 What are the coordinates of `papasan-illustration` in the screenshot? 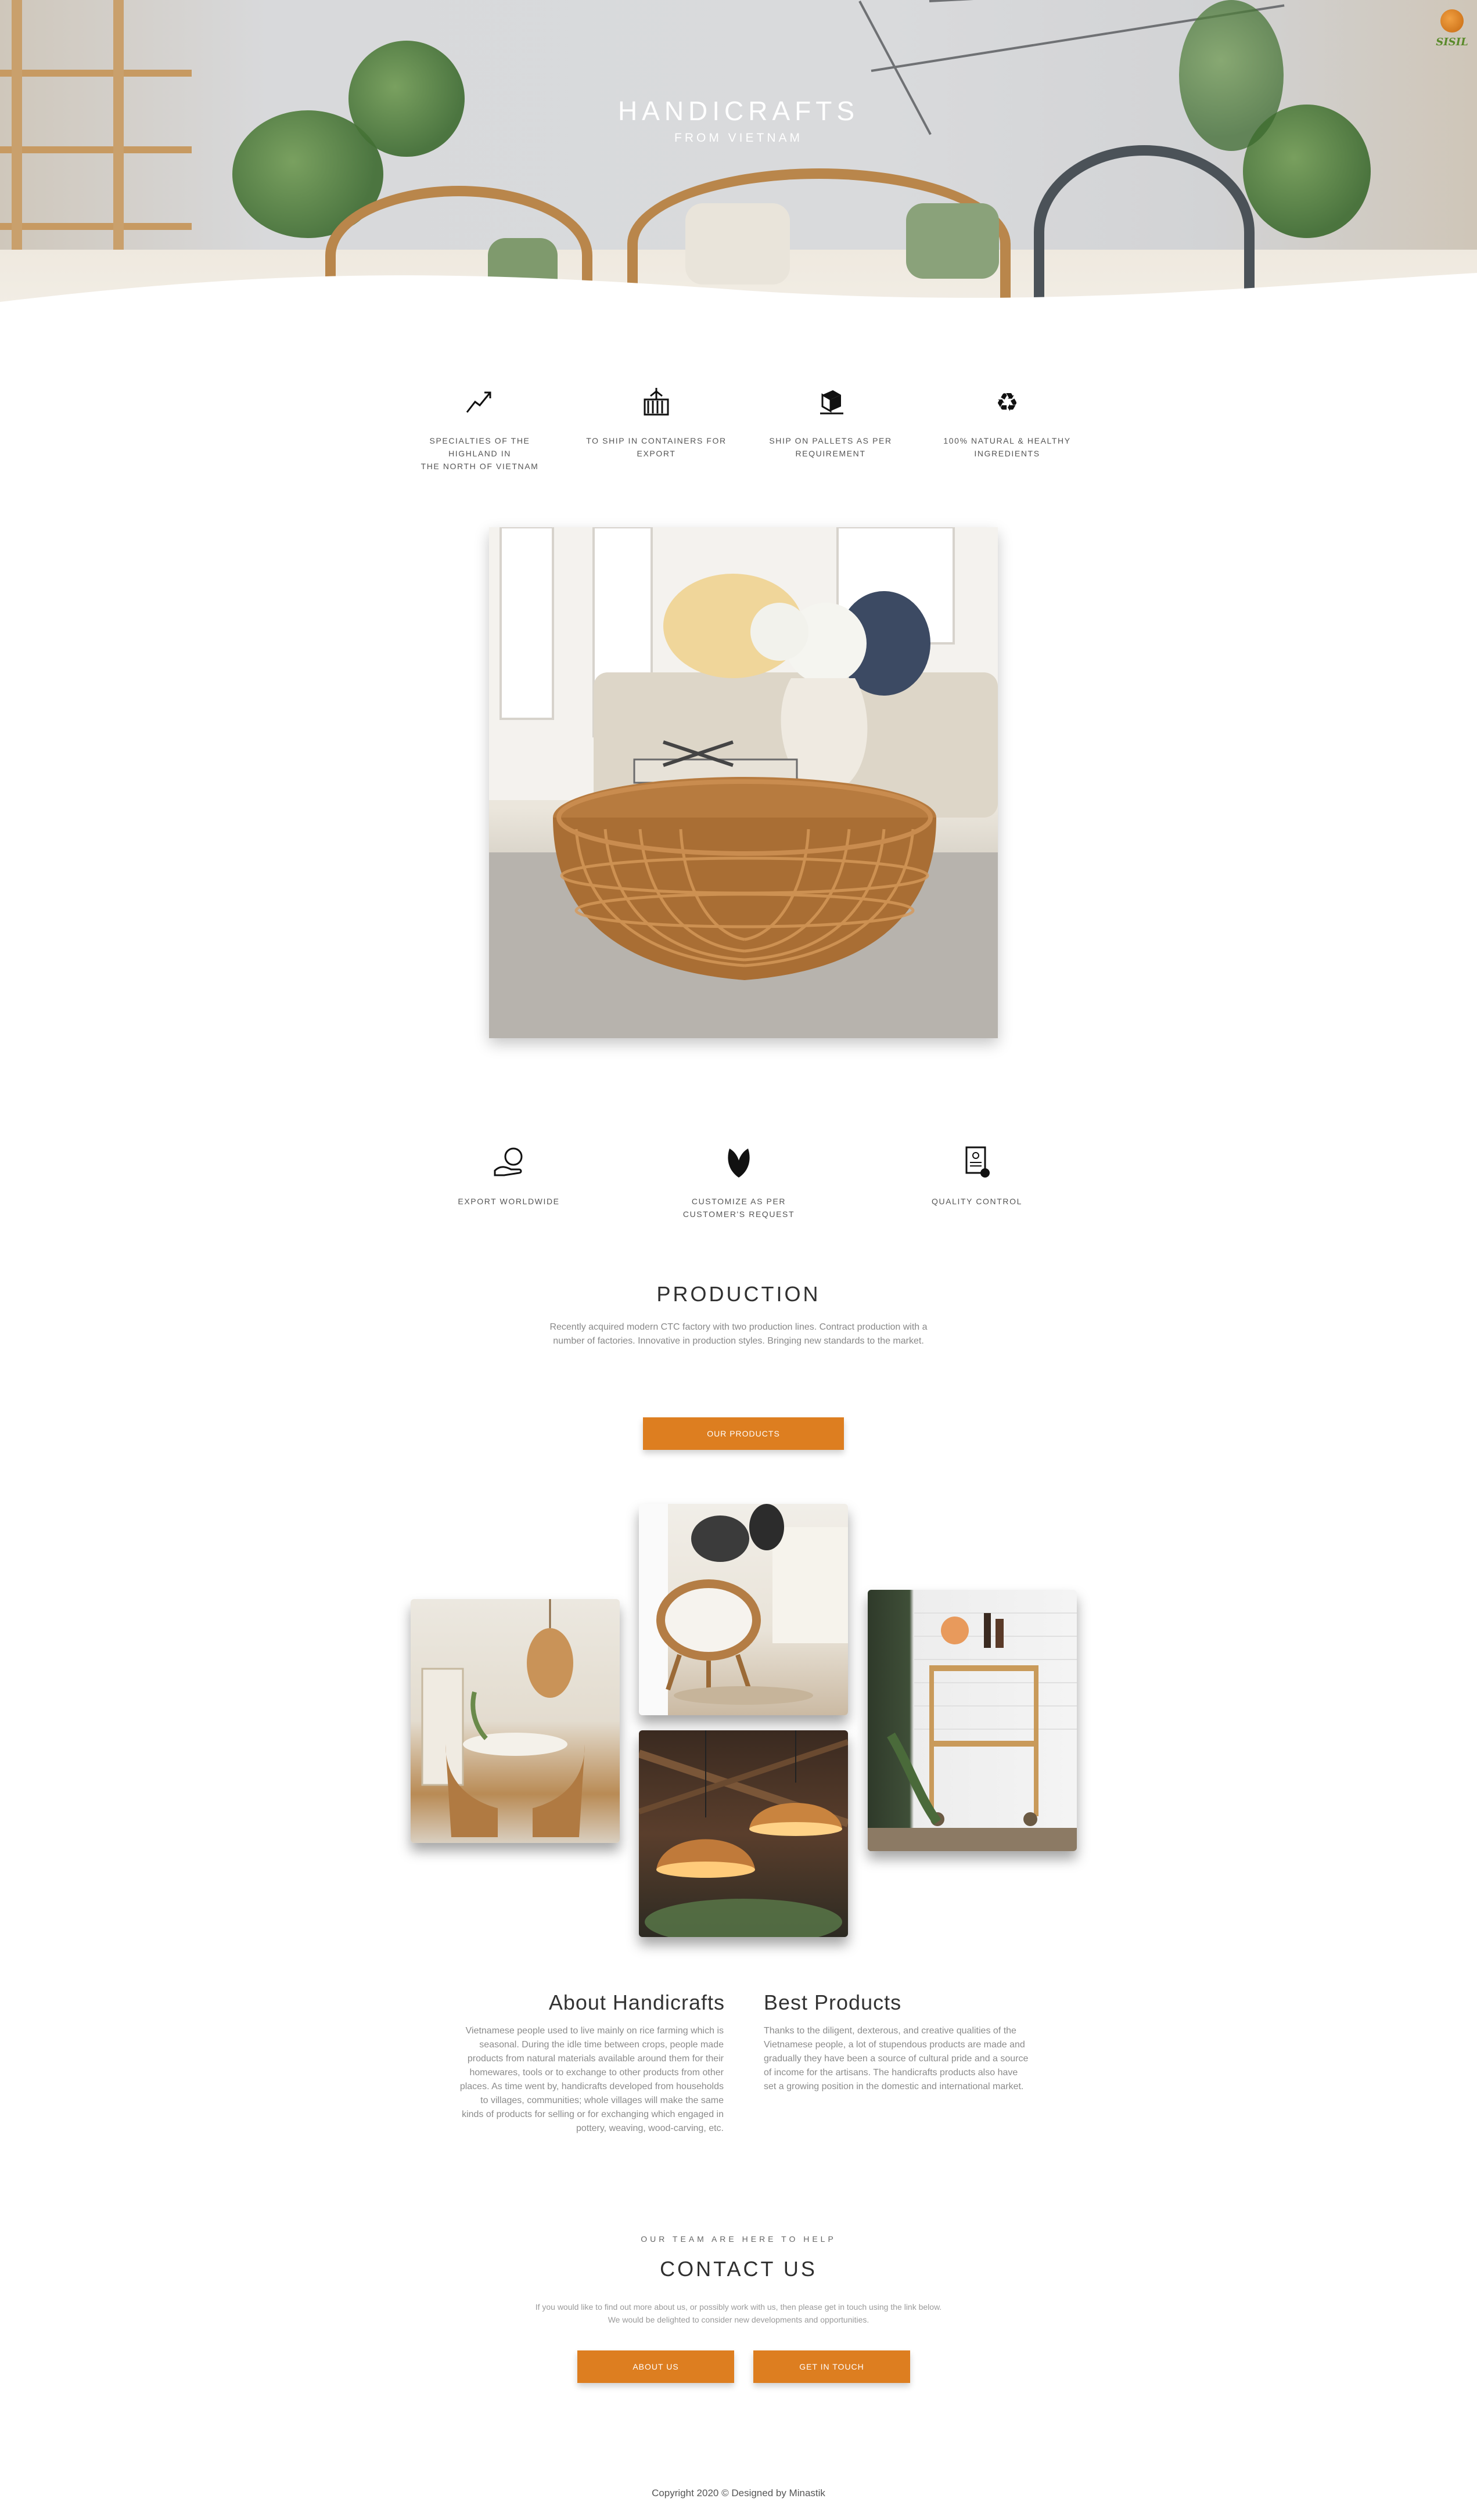 It's located at (743, 1610).